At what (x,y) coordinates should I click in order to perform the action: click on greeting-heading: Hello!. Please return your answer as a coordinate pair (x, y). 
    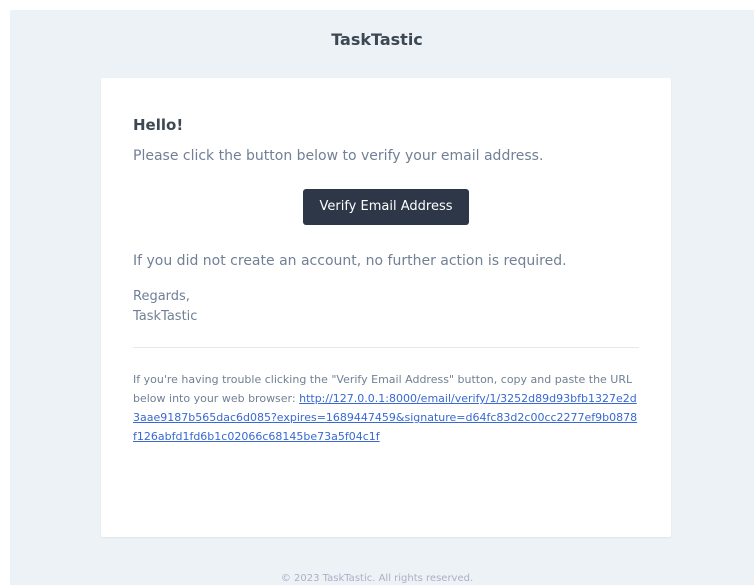
    Looking at the image, I should click on (158, 125).